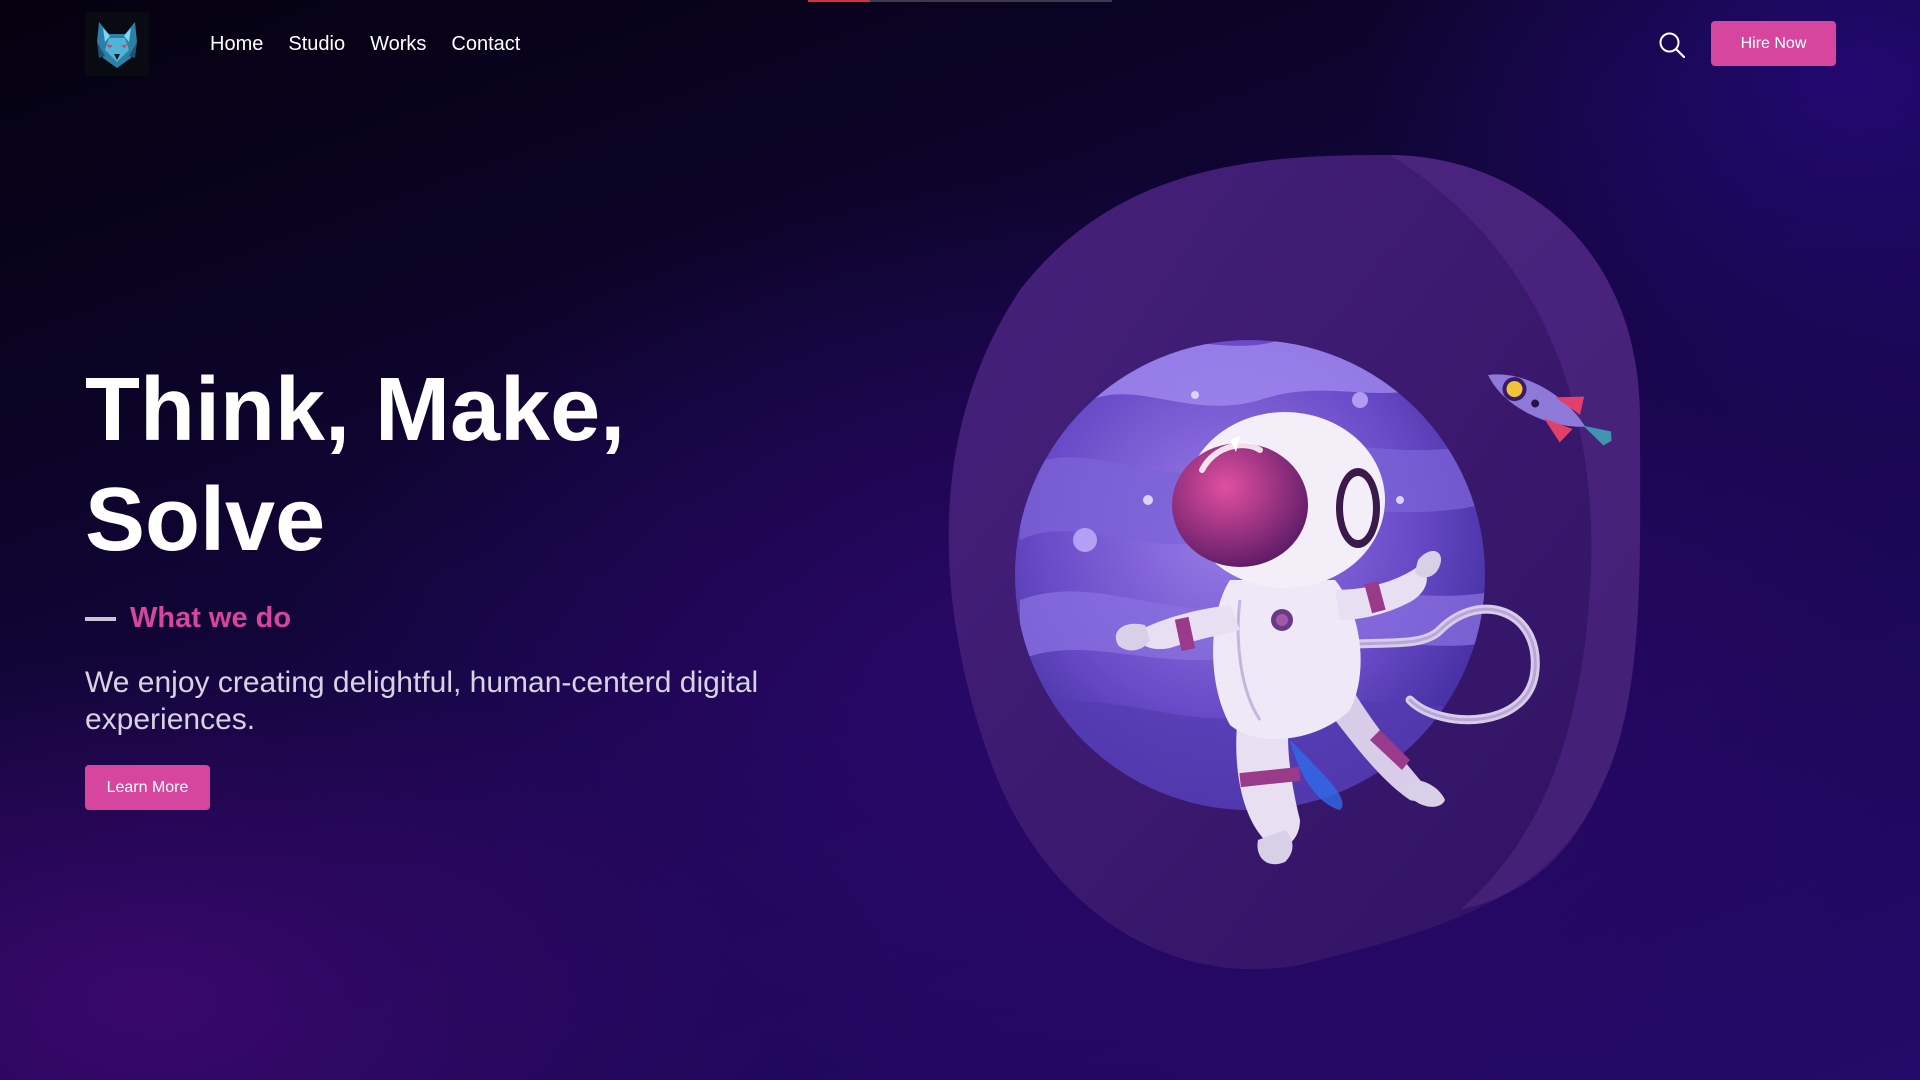 This screenshot has height=1080, width=1920. What do you see at coordinates (960, 44) in the screenshot?
I see `site-header: Home Studio Works Contact Hire Now` at bounding box center [960, 44].